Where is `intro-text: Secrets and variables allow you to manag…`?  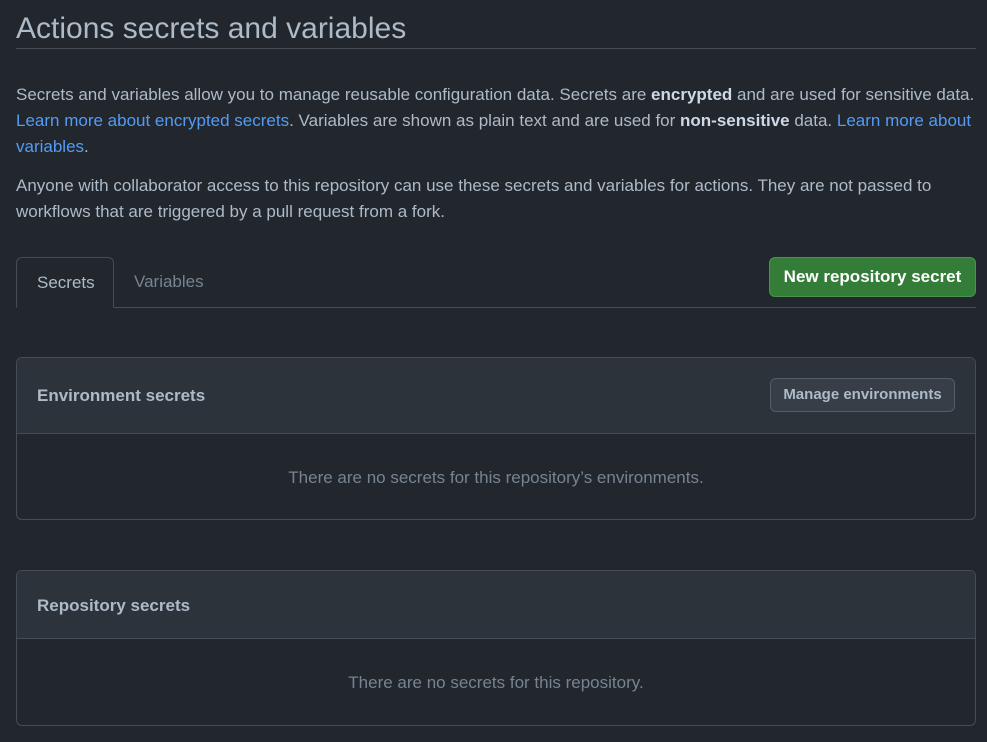 intro-text: Secrets and variables allow you to manag… is located at coordinates (334, 94).